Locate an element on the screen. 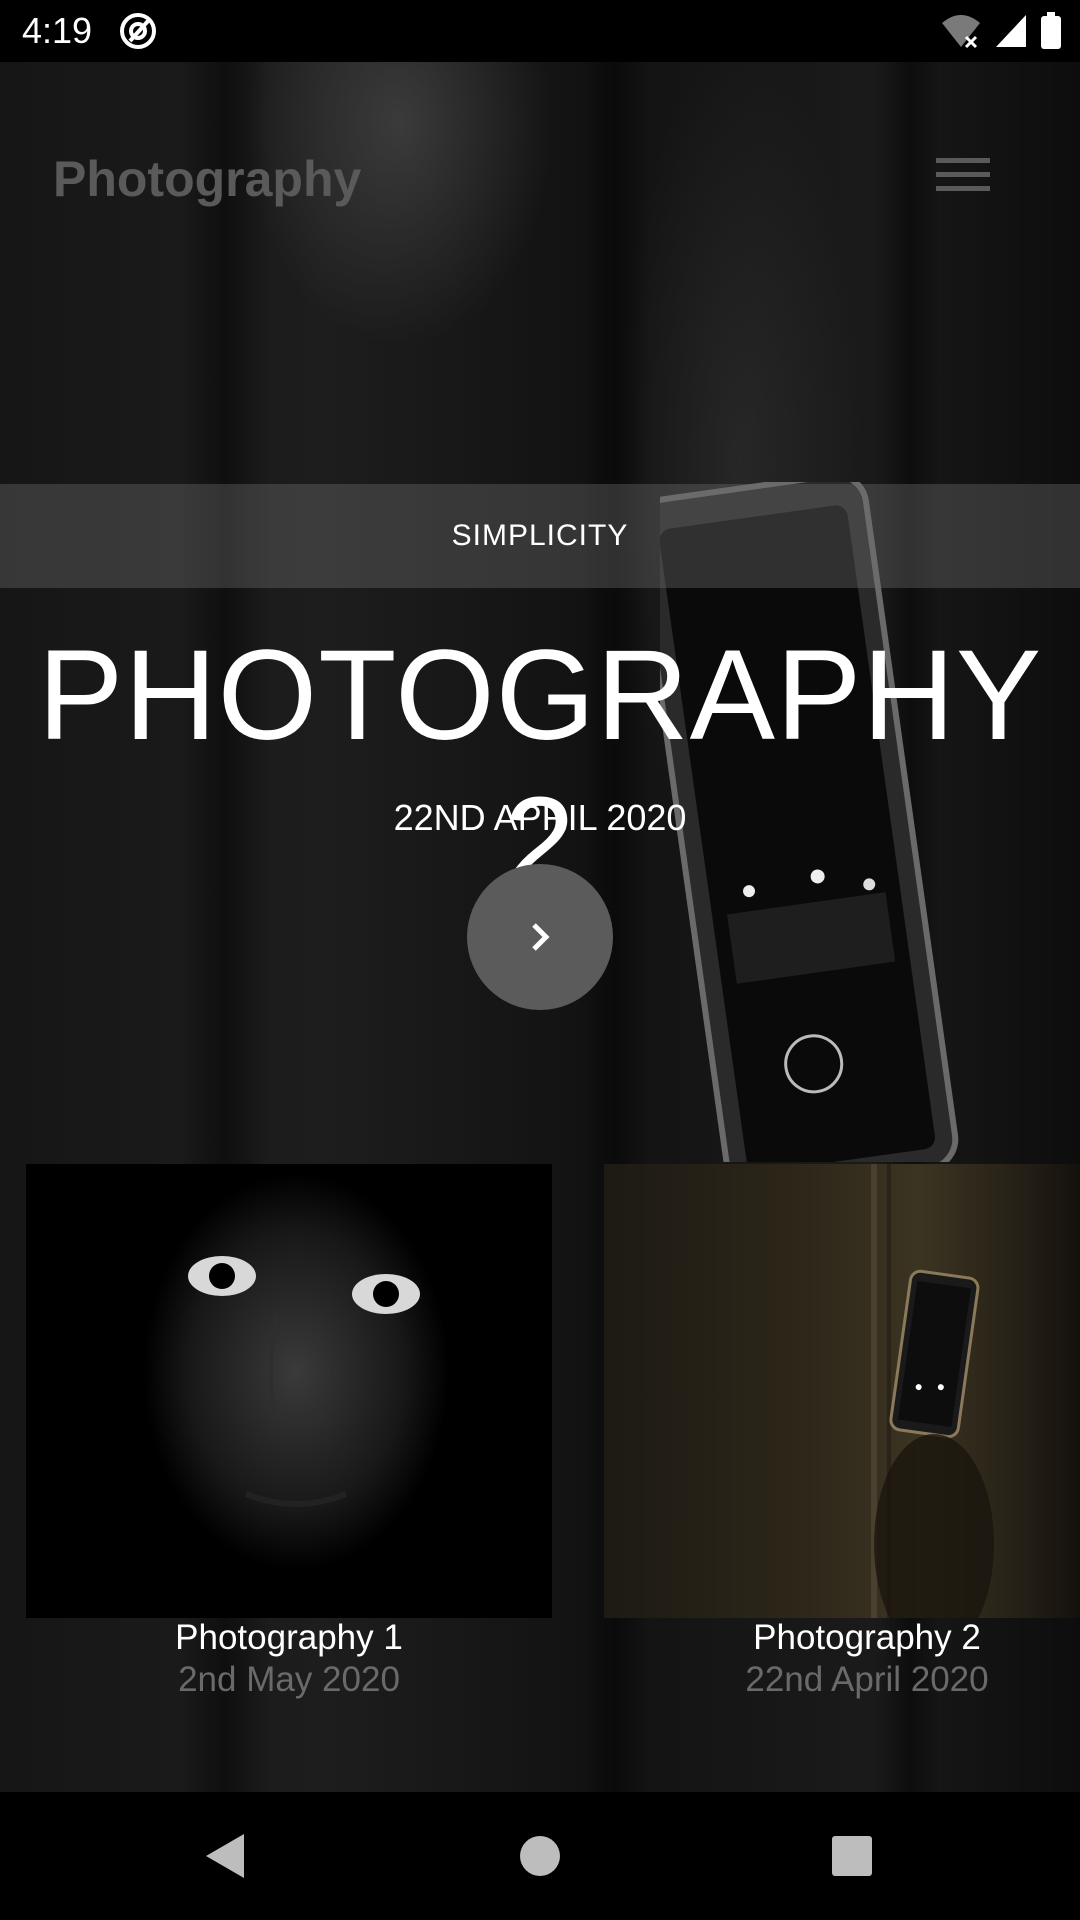  card-title: Photography 1 is located at coordinates (289, 1638).